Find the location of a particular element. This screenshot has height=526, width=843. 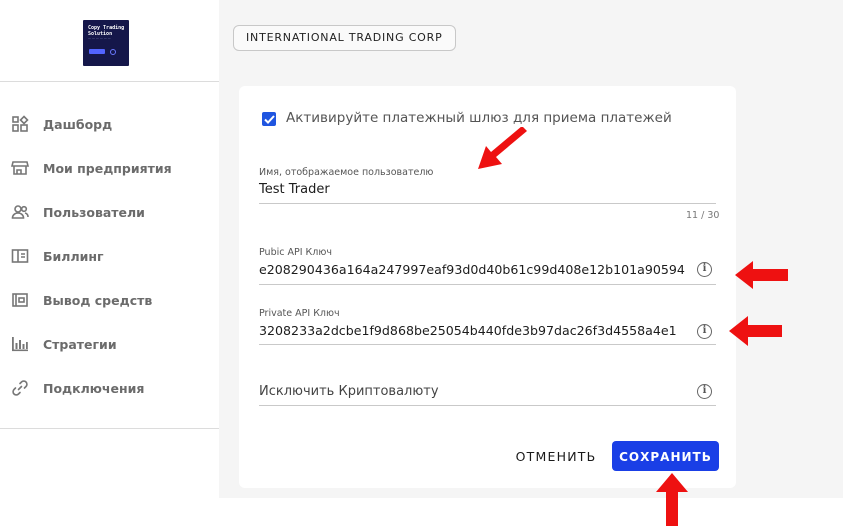

sidebar-item-withdrawal: Вывод средств is located at coordinates (109, 300).